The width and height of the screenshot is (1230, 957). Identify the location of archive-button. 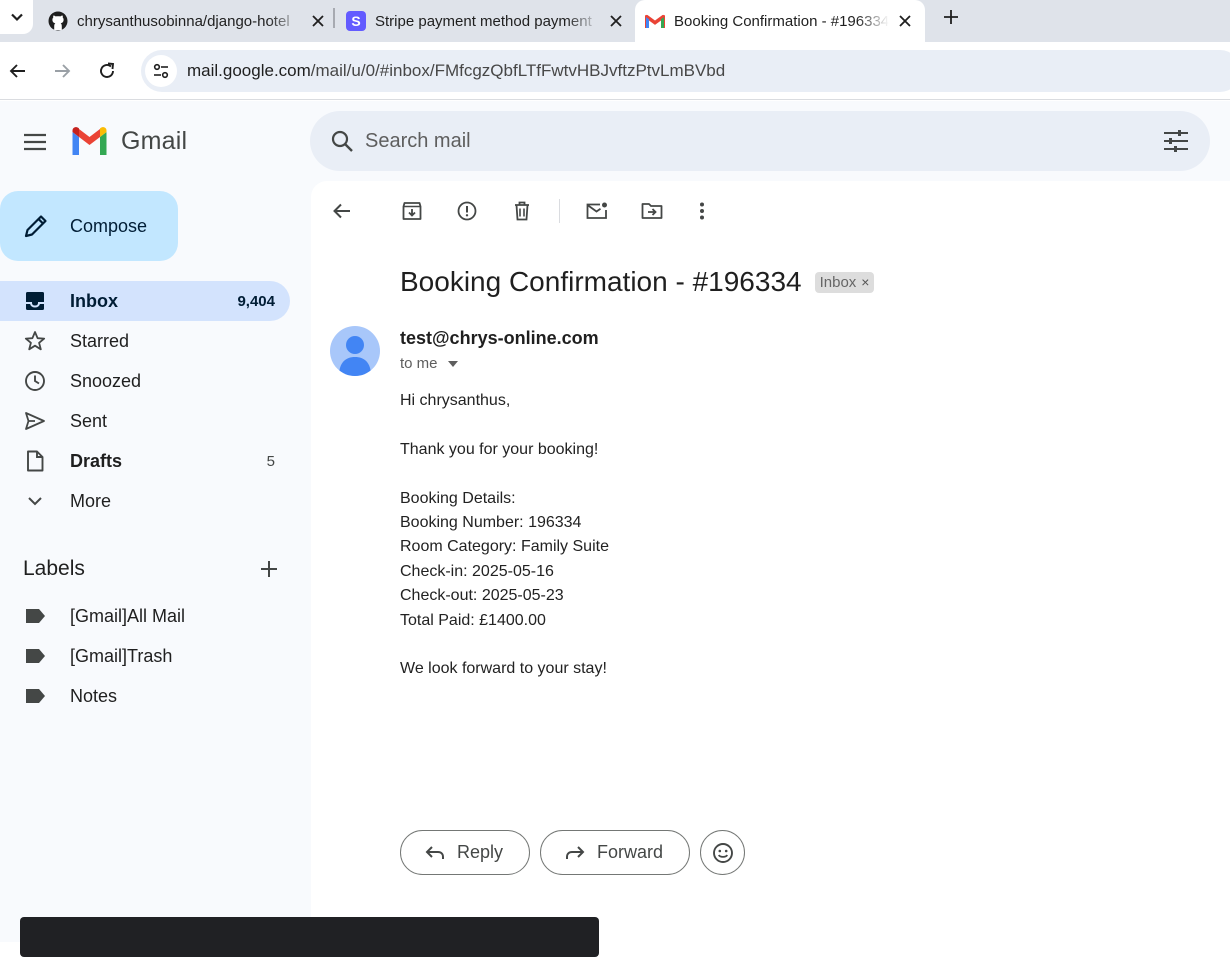
(412, 211).